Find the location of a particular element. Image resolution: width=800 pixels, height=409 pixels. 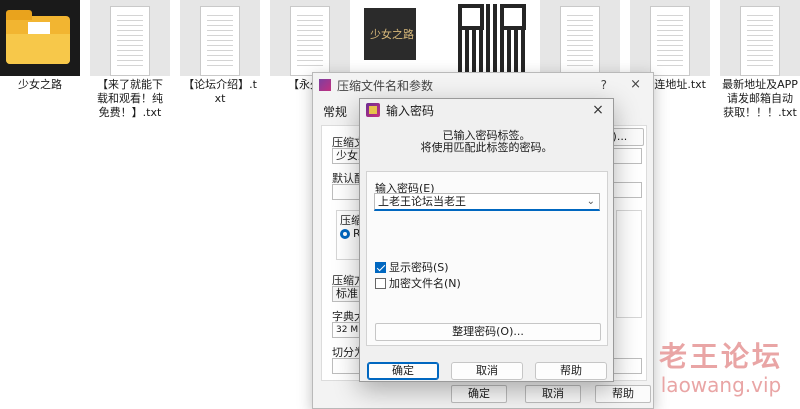

watermark-name: 老王论坛 is located at coordinates (720, 356).